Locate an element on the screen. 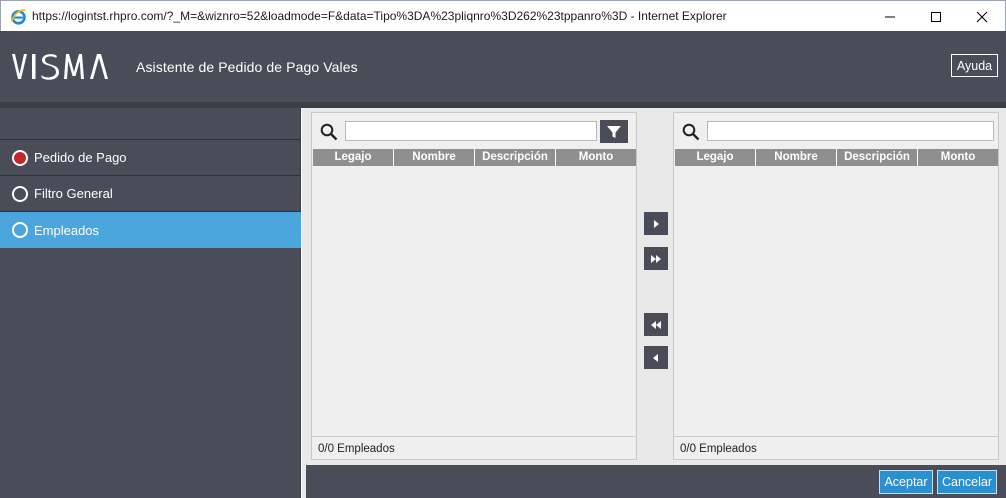  triangle-right-icon is located at coordinates (656, 223).